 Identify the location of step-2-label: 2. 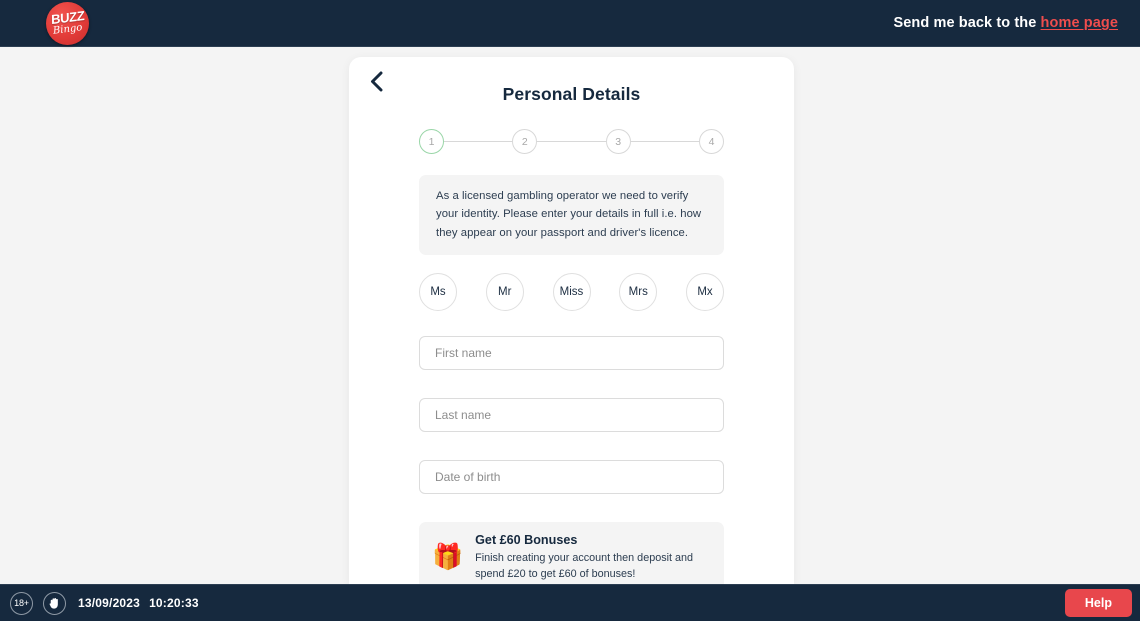
(524, 141).